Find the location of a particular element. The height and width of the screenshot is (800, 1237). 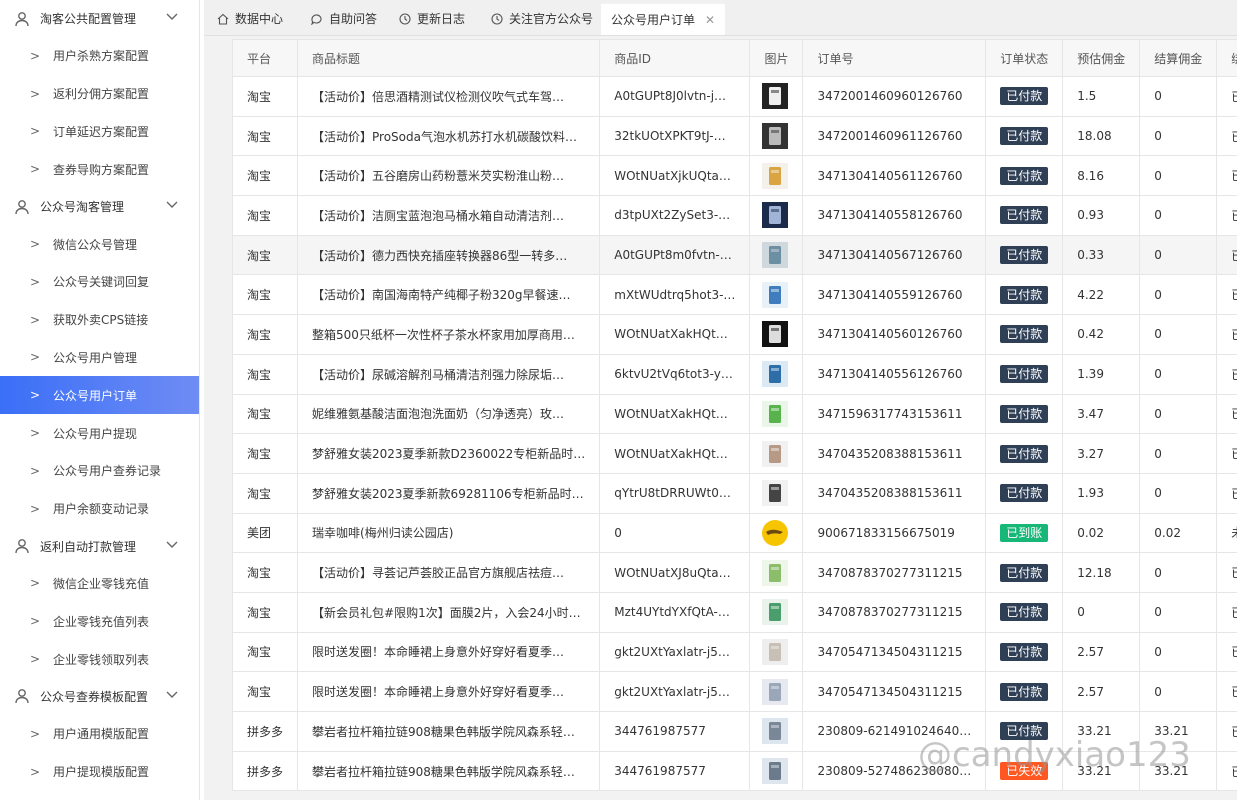

column-header: 商品标题 is located at coordinates (449, 58).